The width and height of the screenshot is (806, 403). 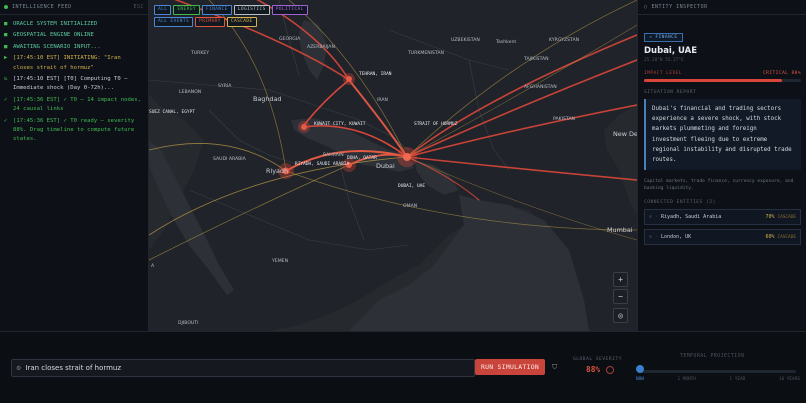 What do you see at coordinates (506, 42) in the screenshot?
I see `map-label-tashkent: Tashkent` at bounding box center [506, 42].